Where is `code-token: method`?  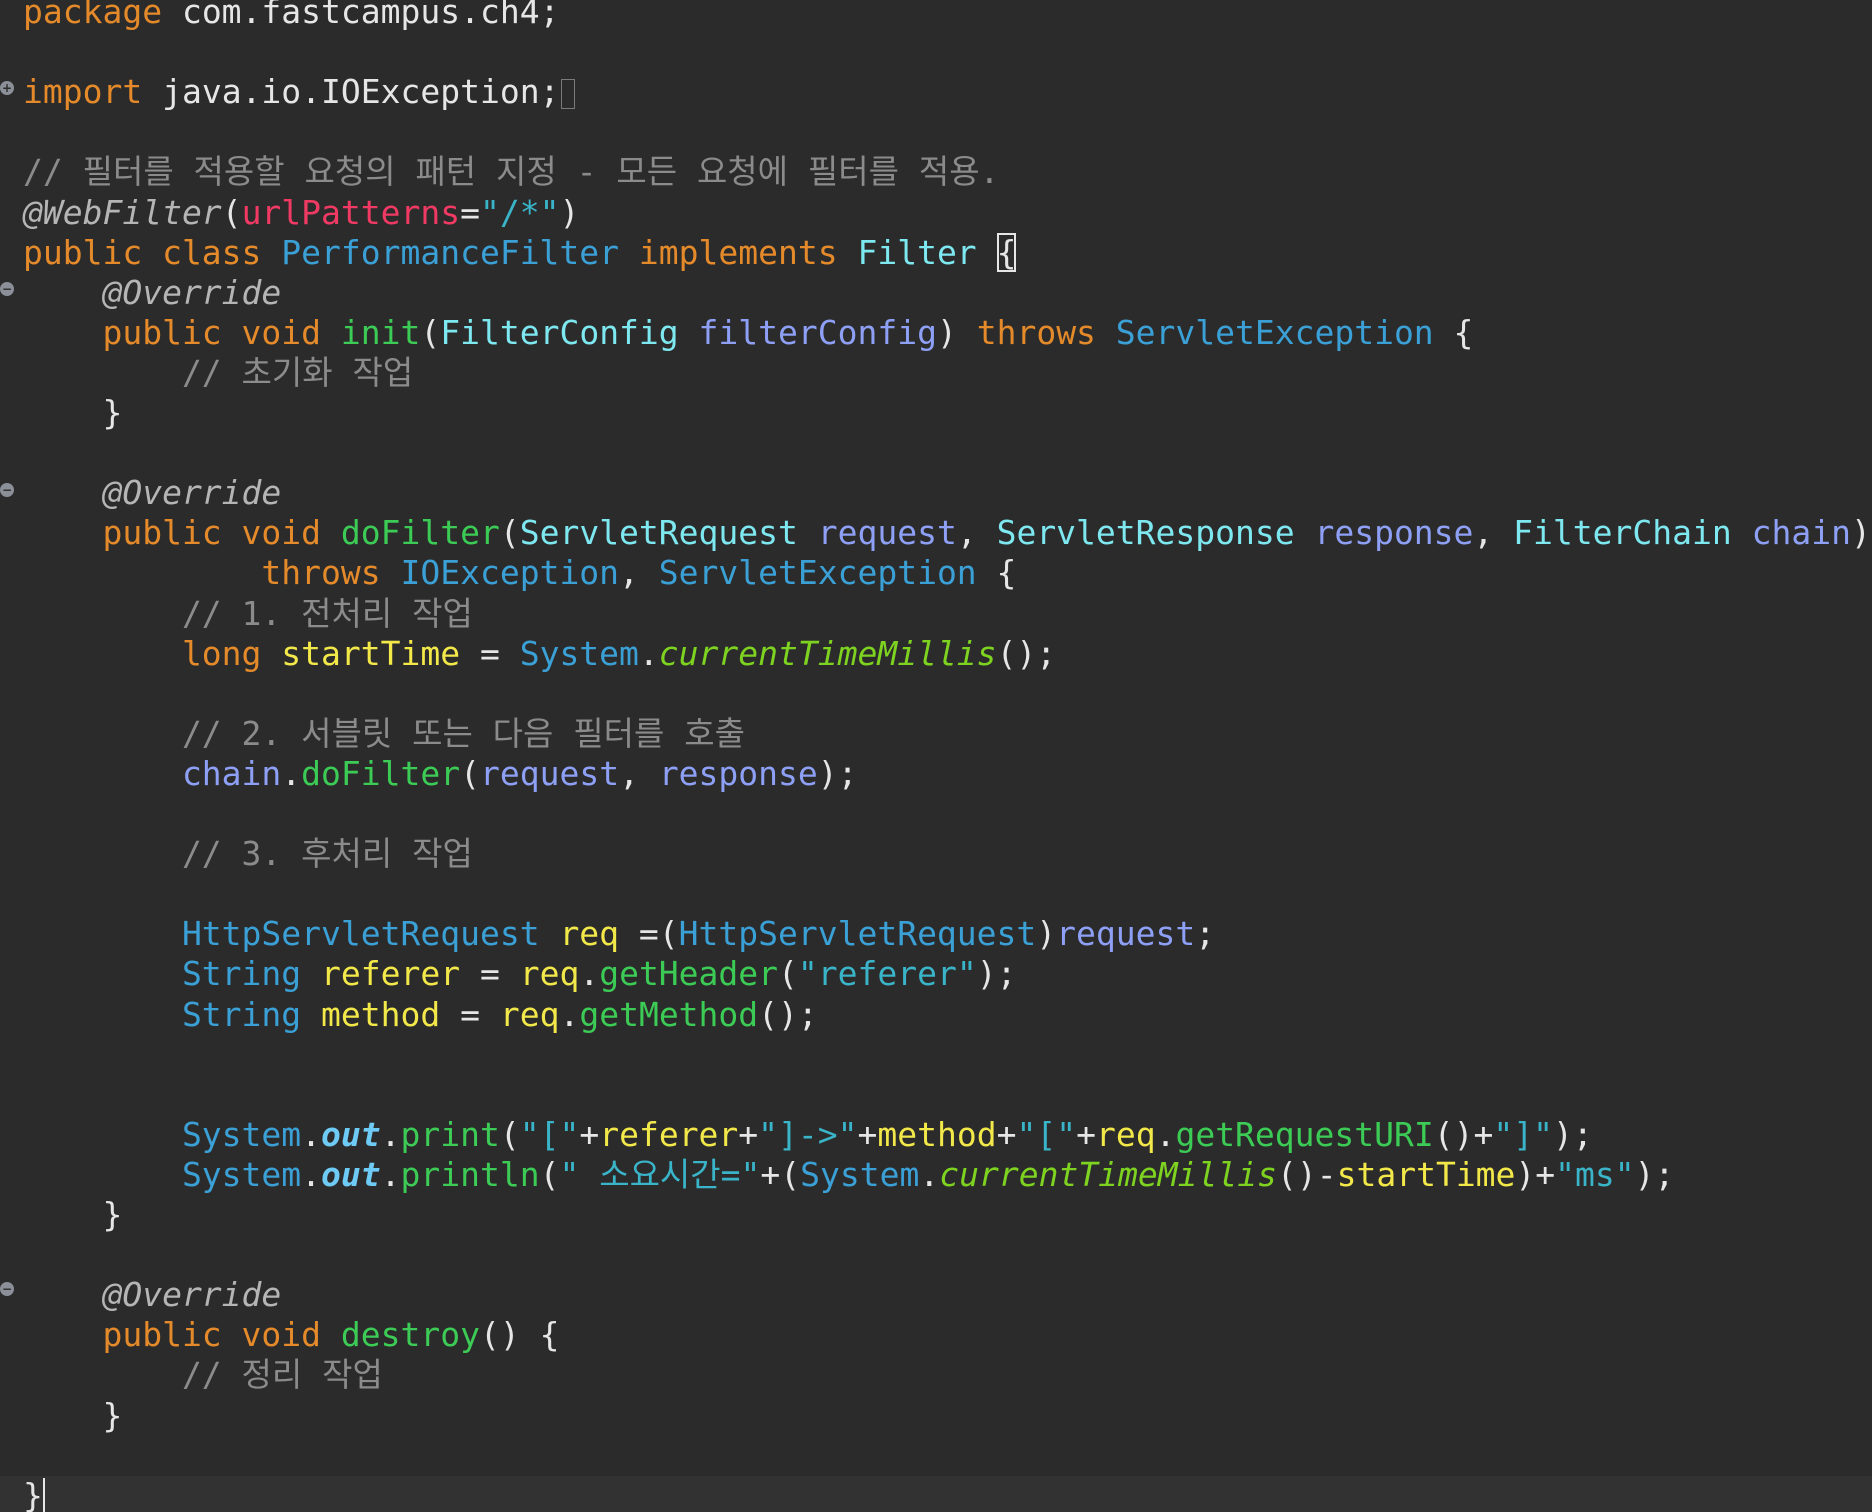 code-token: method is located at coordinates (381, 1014).